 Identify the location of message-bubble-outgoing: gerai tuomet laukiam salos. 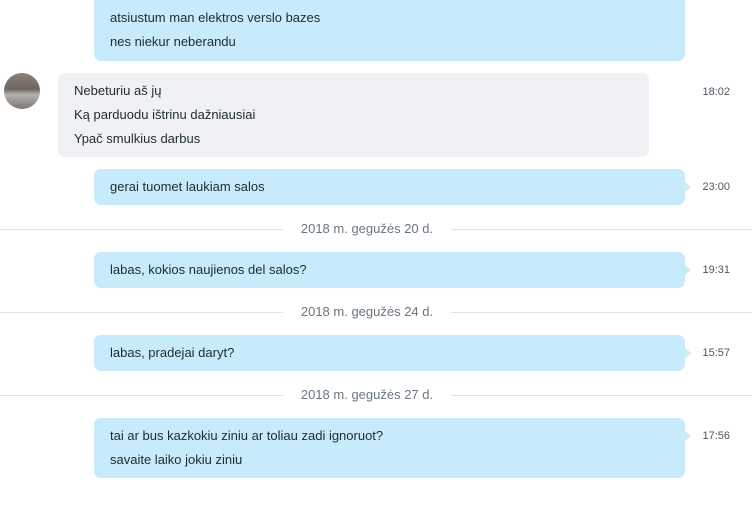
(392, 187).